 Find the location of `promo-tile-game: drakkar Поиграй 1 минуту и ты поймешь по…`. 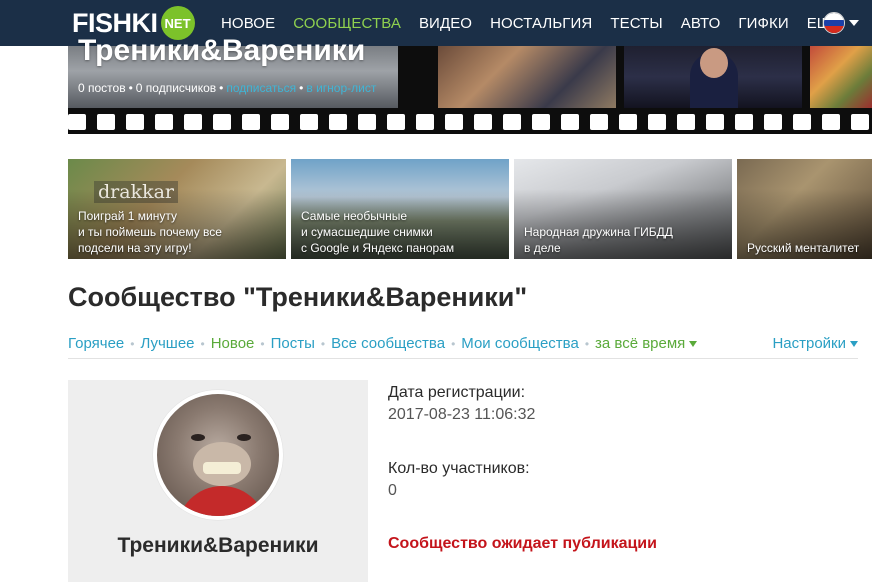

promo-tile-game: drakkar Поиграй 1 минуту и ты поймешь по… is located at coordinates (177, 209).